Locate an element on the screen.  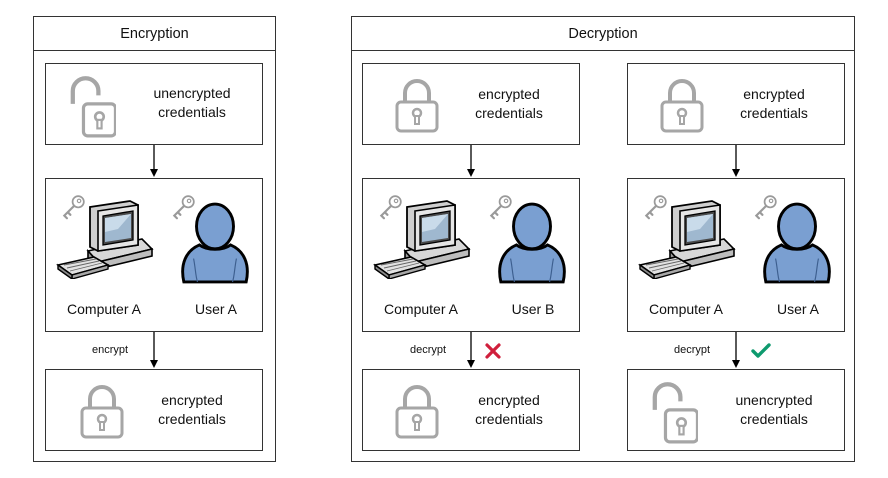
green-check-icon is located at coordinates (761, 350).